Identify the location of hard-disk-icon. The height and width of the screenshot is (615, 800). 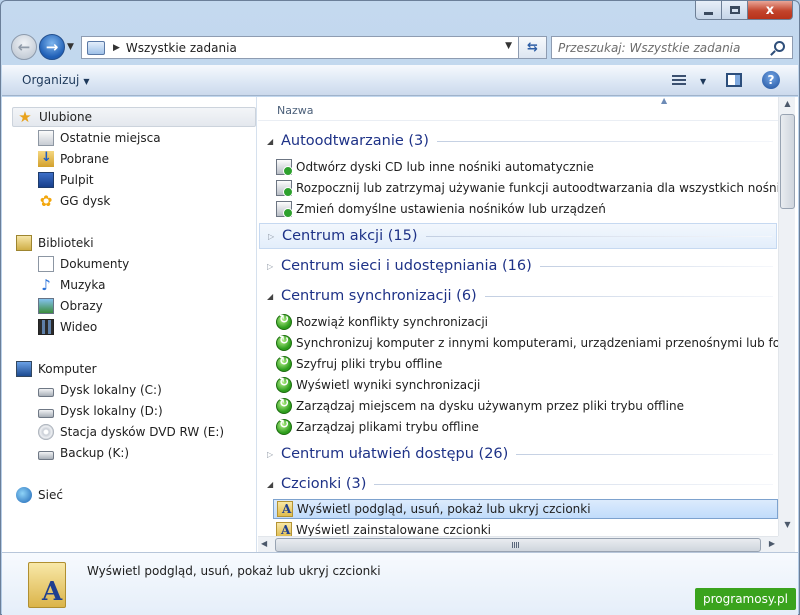
(46, 413).